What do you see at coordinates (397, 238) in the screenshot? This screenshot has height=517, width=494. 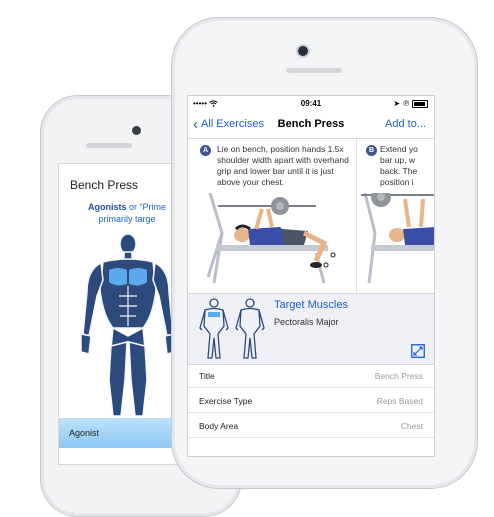 I see `bench-press-illustration-b` at bounding box center [397, 238].